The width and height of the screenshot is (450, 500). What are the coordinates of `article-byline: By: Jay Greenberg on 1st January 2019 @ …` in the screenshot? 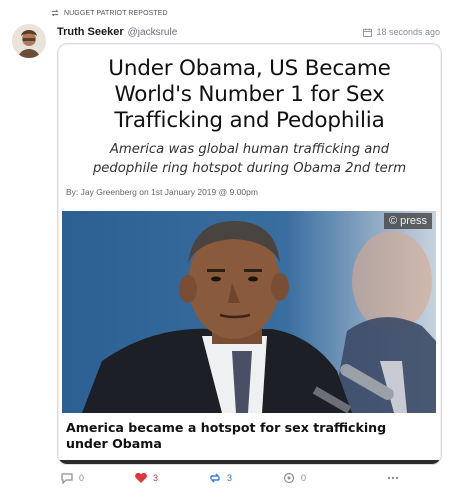 It's located at (162, 192).